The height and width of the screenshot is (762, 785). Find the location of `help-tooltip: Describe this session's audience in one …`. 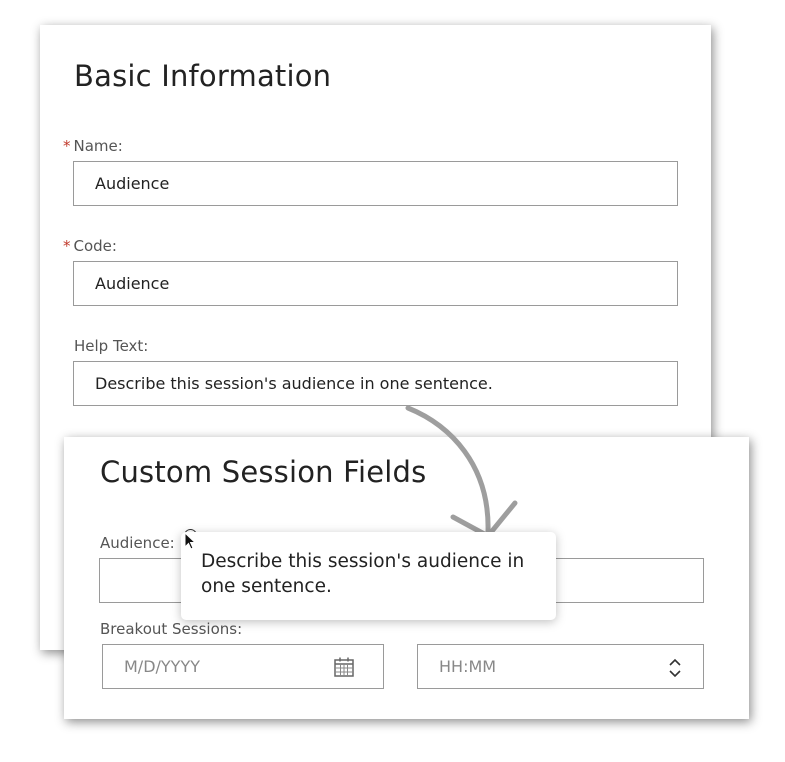

help-tooltip: Describe this session's audience in one … is located at coordinates (368, 576).